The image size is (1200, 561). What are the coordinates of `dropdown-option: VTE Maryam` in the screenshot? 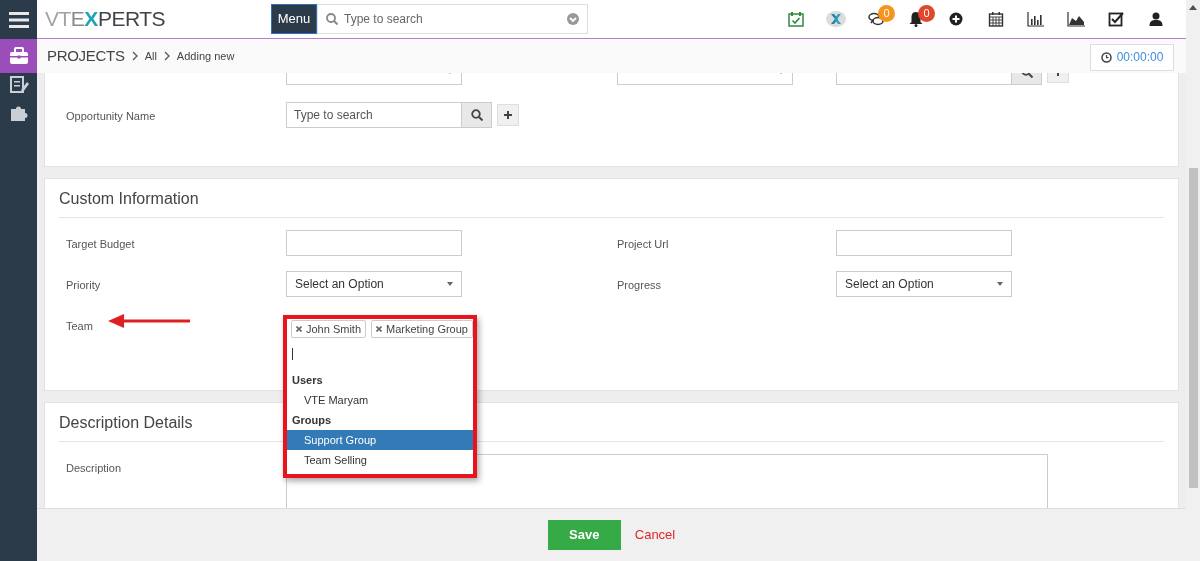 It's located at (380, 400).